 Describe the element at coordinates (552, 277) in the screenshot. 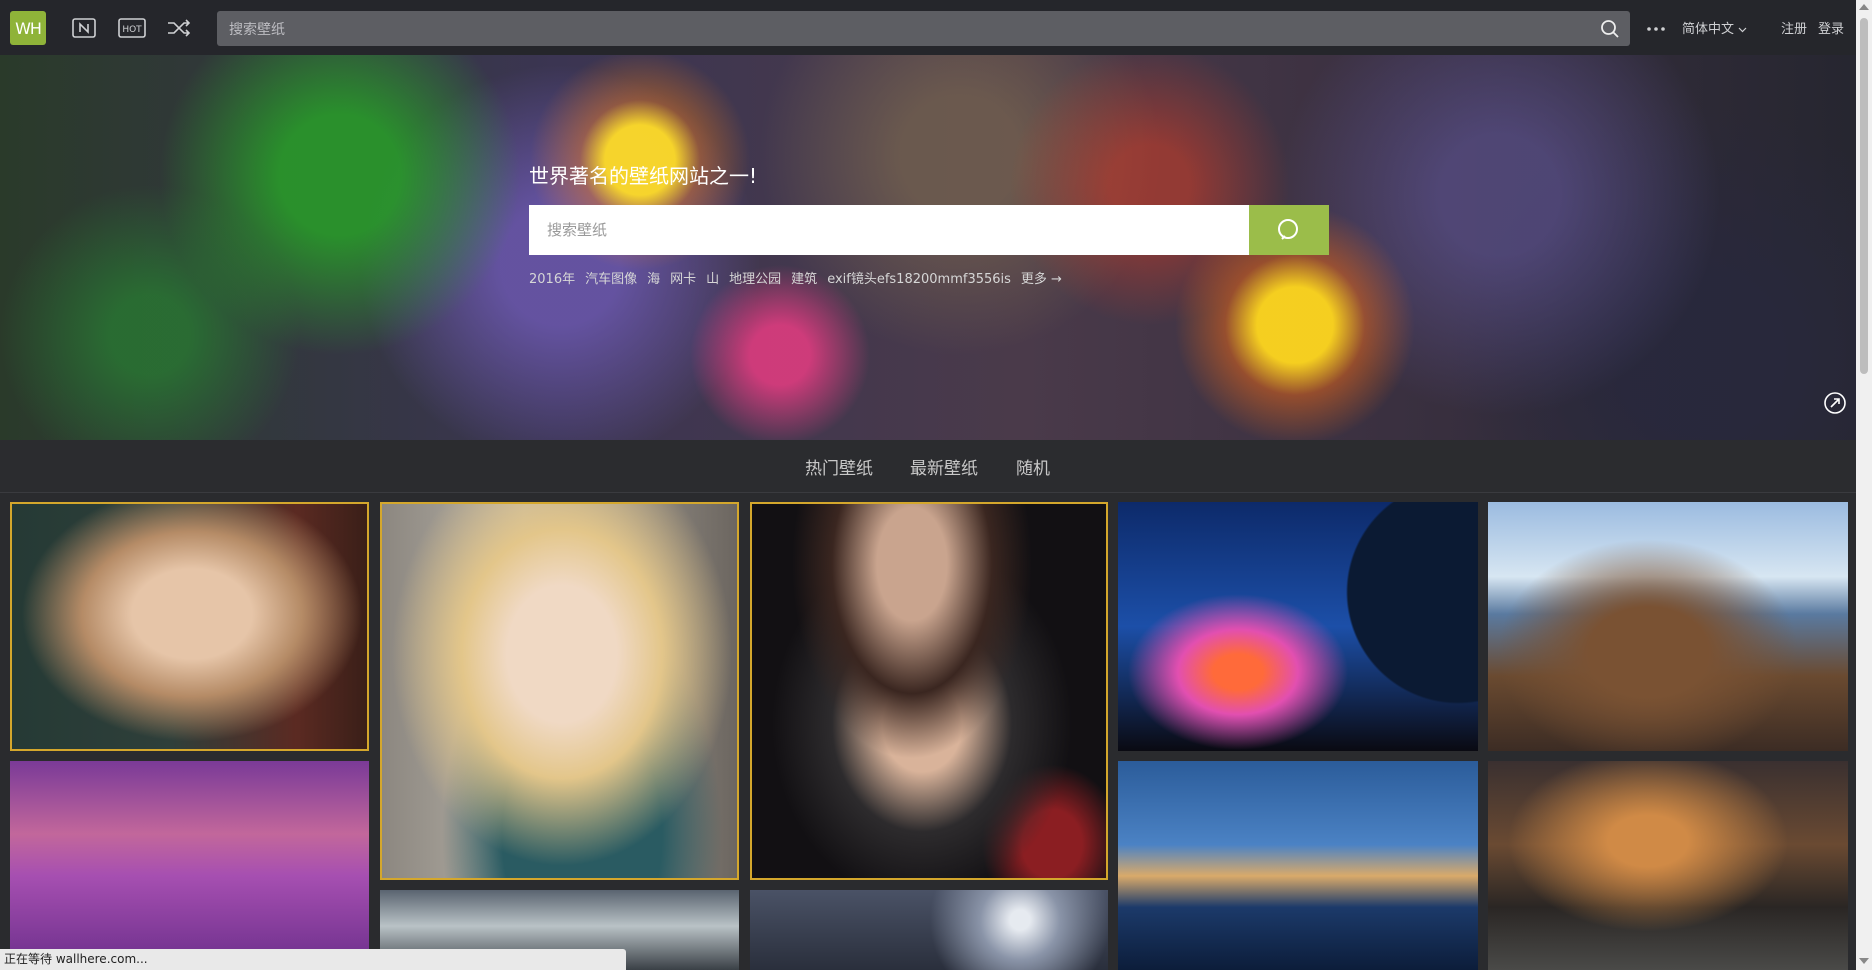

I see `tag-link: 2016年` at that location.